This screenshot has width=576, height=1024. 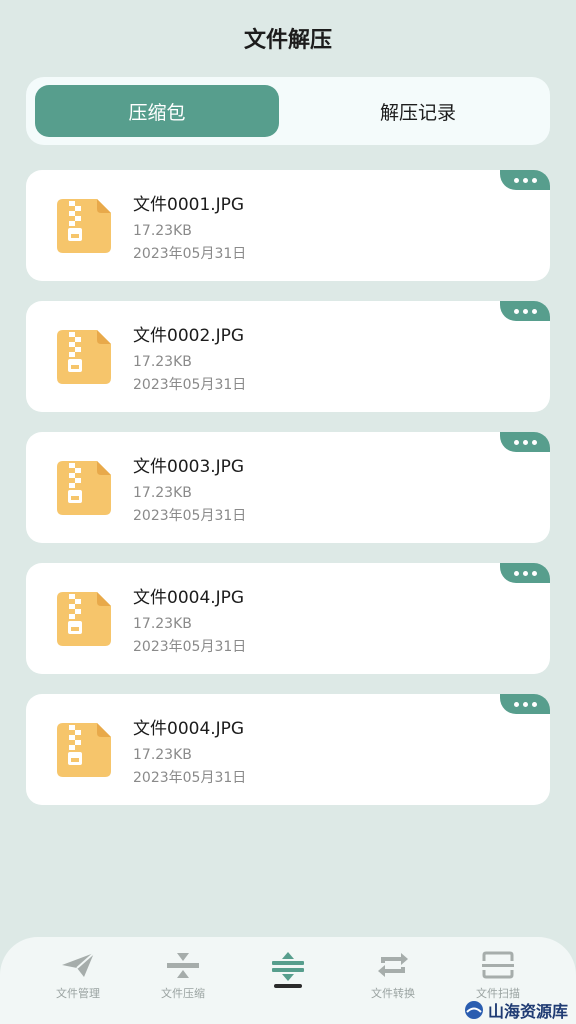 What do you see at coordinates (189, 205) in the screenshot?
I see `file-name: 文件0001.JPG` at bounding box center [189, 205].